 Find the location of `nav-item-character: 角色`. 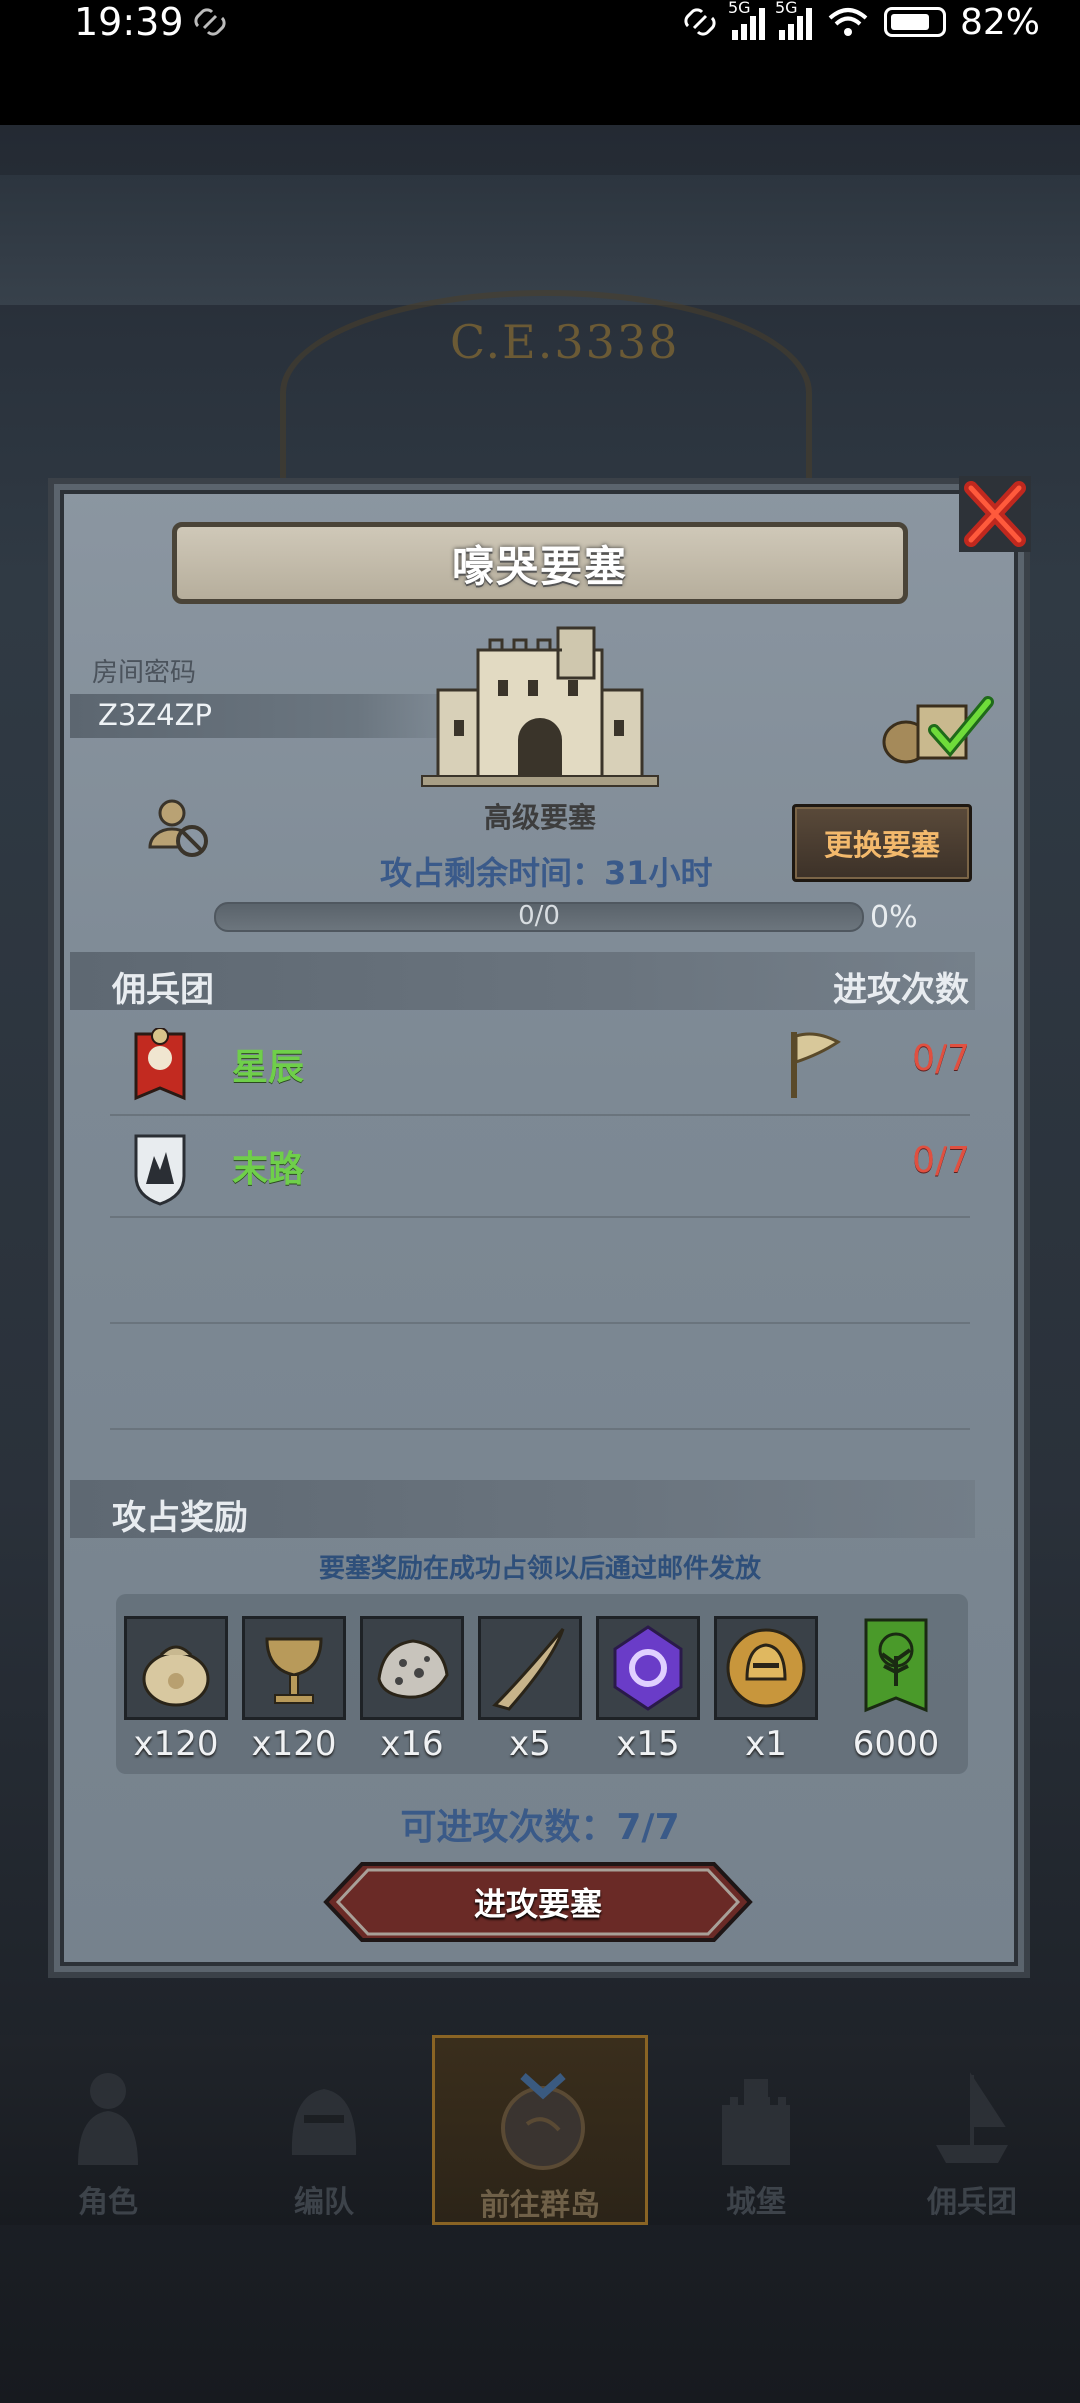

nav-item-character: 角色 is located at coordinates (108, 2130).